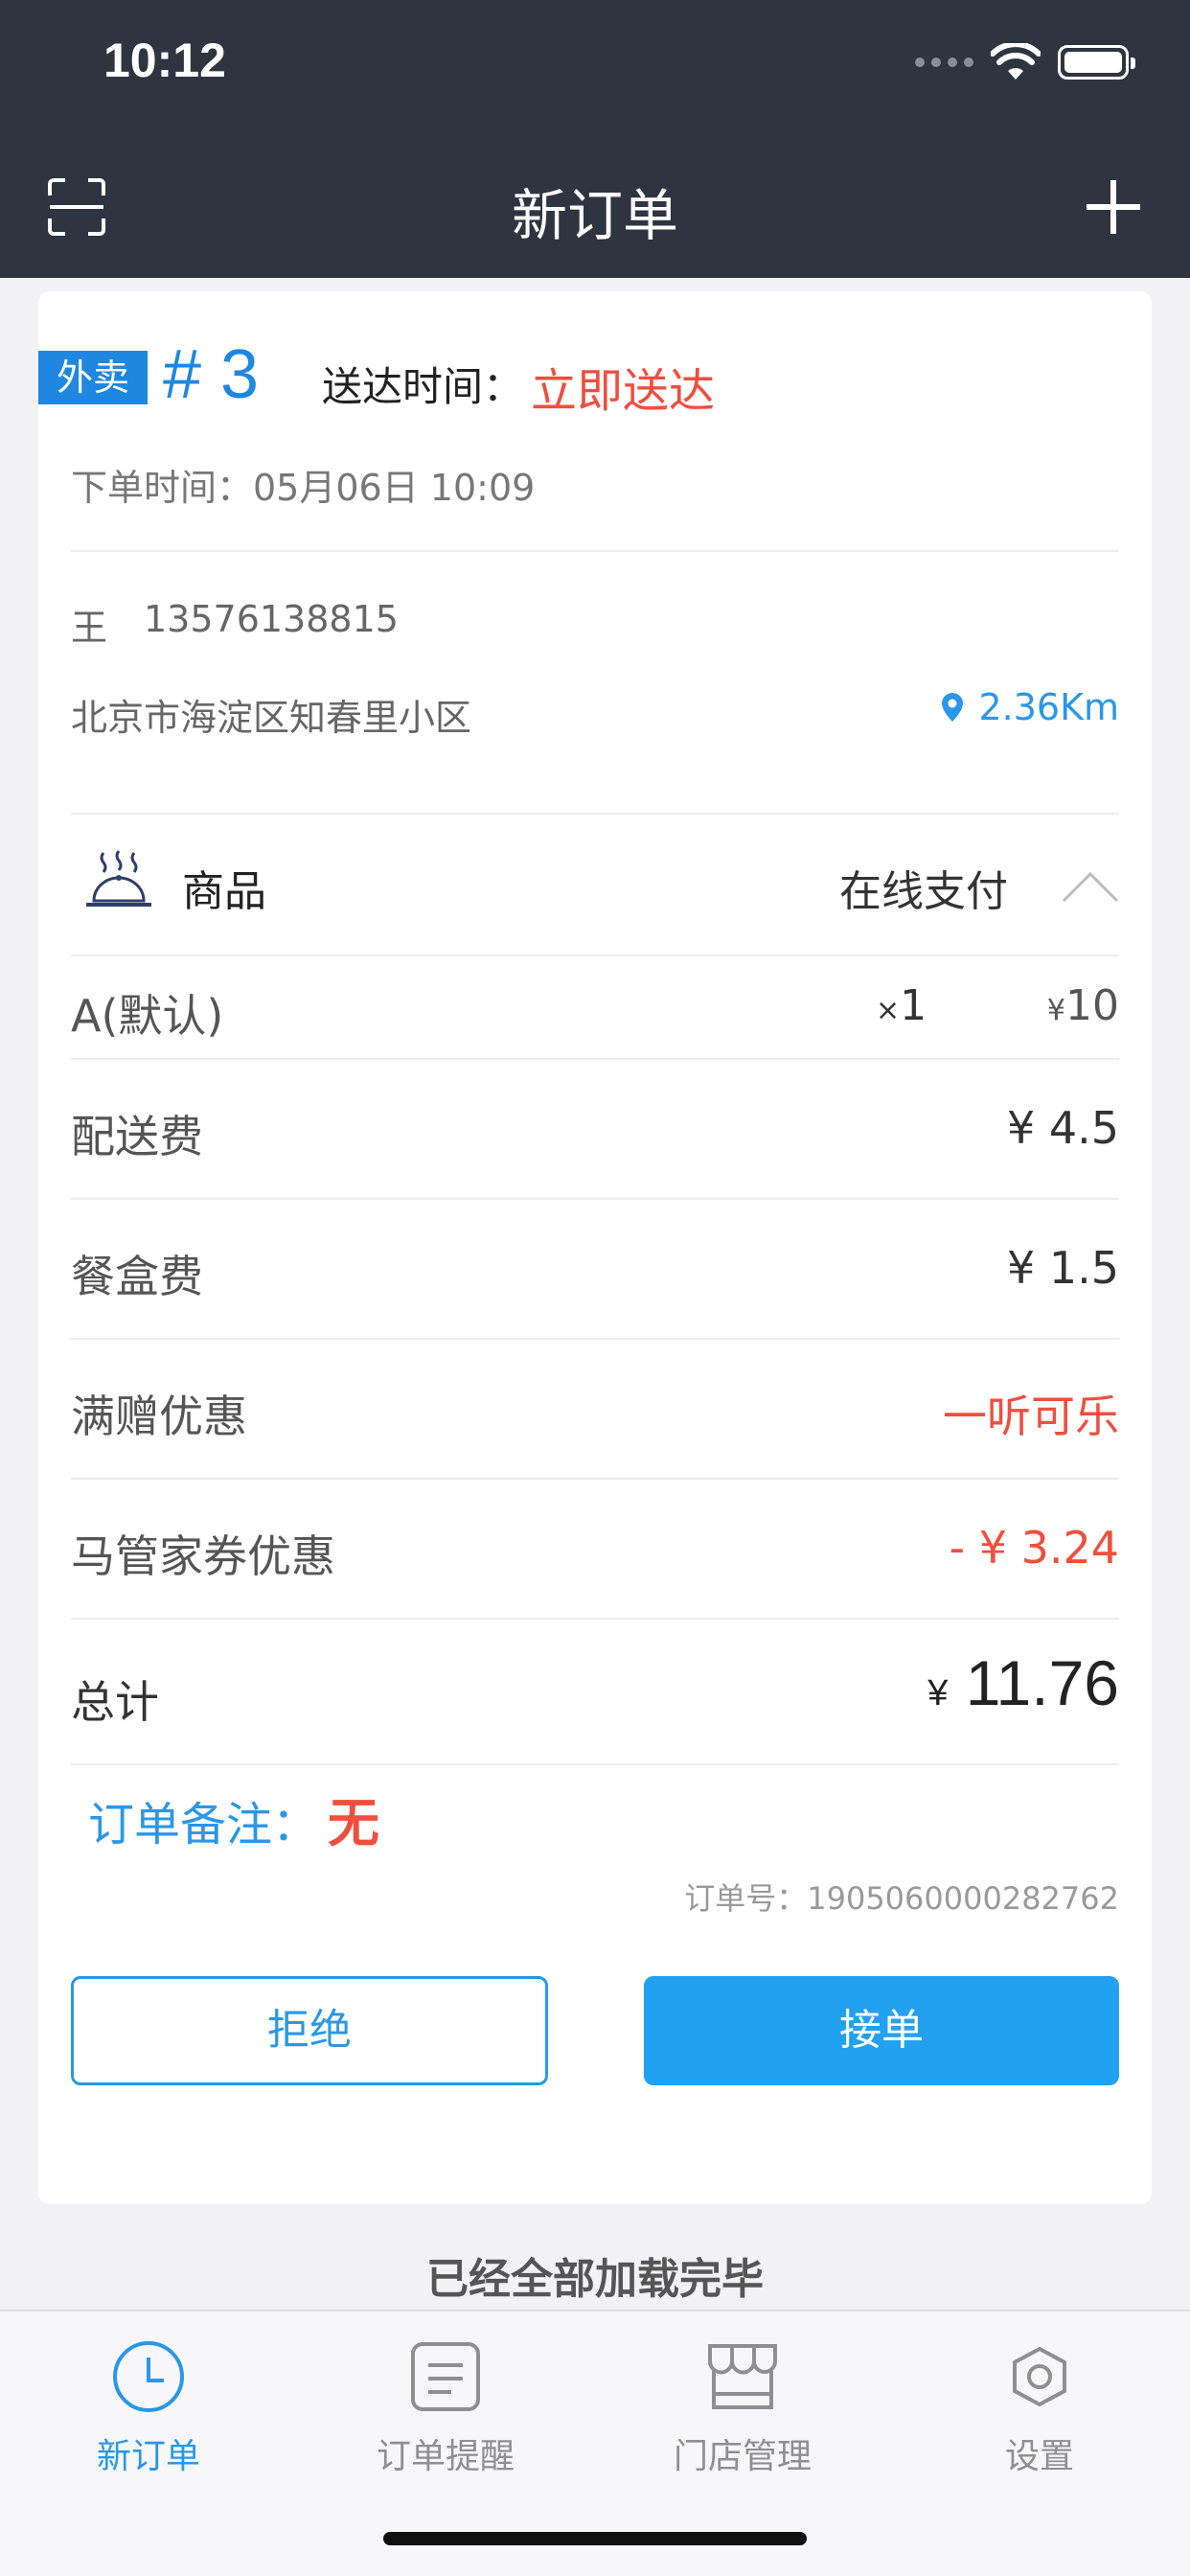 This screenshot has width=1190, height=2576. Describe the element at coordinates (594, 216) in the screenshot. I see `page-title: 新订单` at that location.